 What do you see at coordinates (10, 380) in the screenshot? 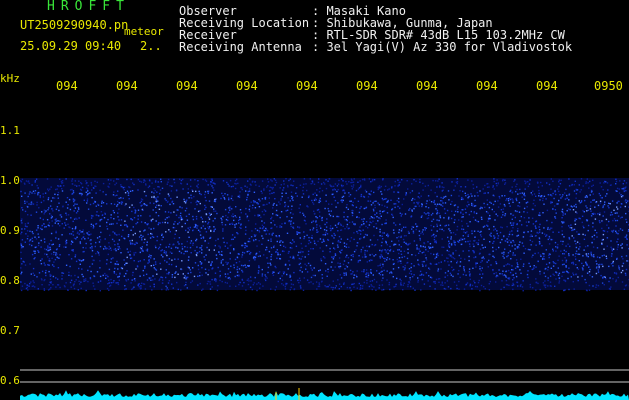
I see `y-tick-label: 0.6` at bounding box center [10, 380].